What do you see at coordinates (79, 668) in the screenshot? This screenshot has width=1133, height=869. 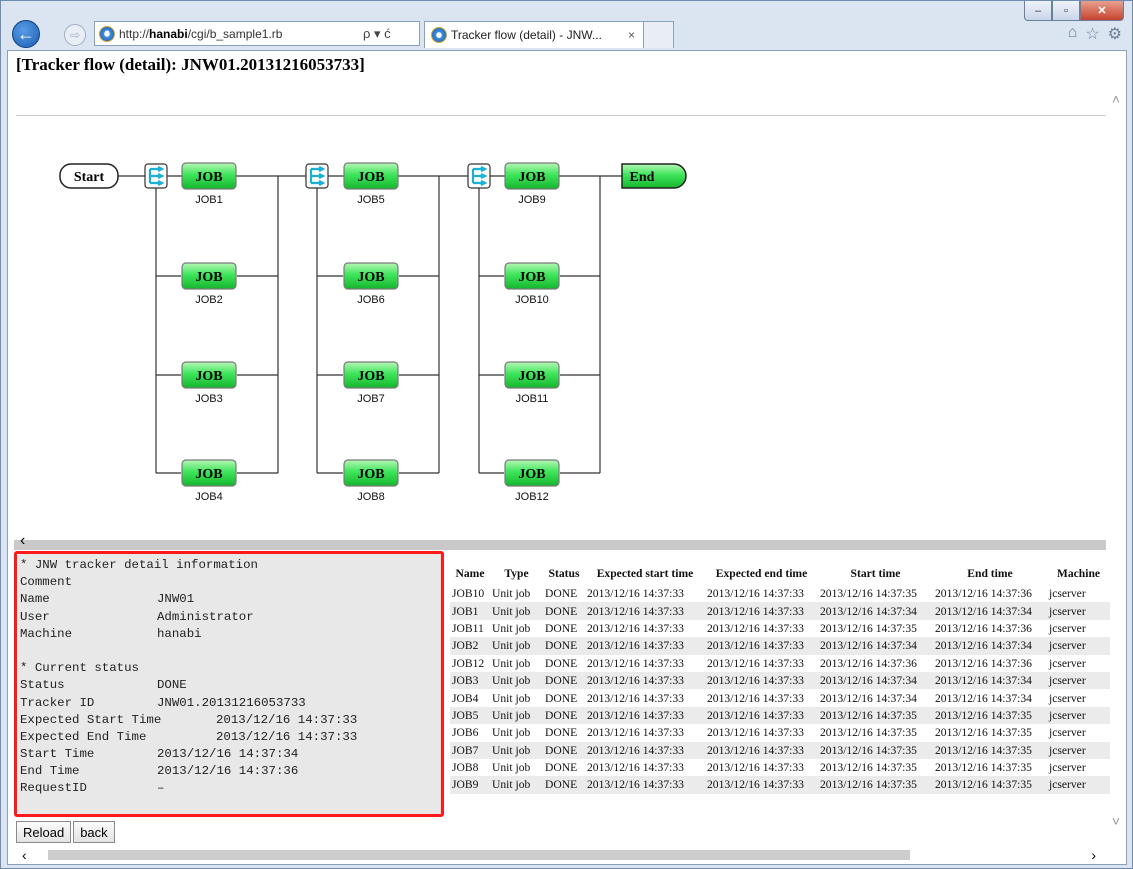 I see `info-key: * Current status` at bounding box center [79, 668].